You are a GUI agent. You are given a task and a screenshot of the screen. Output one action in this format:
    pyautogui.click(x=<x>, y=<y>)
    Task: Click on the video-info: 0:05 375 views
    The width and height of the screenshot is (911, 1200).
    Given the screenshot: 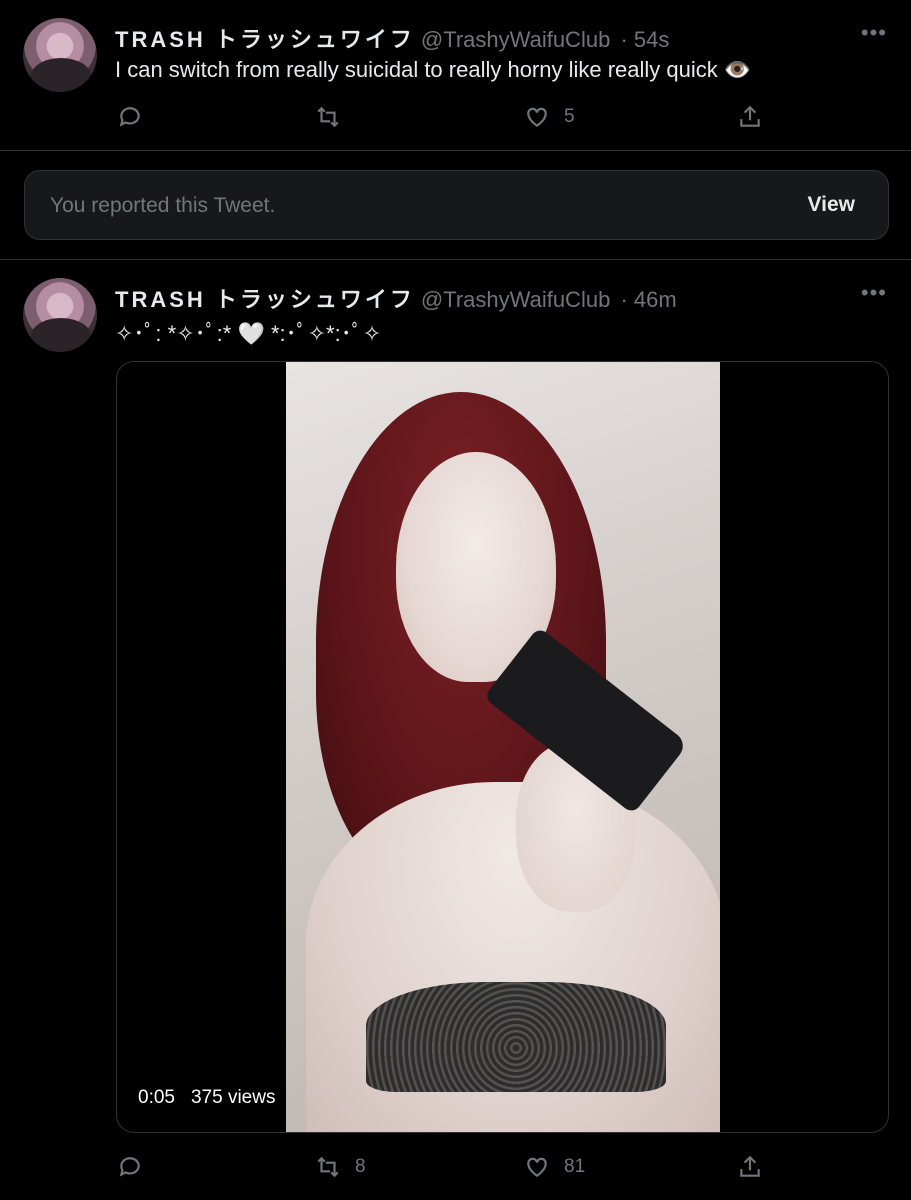 What is the action you would take?
    pyautogui.click(x=207, y=1098)
    